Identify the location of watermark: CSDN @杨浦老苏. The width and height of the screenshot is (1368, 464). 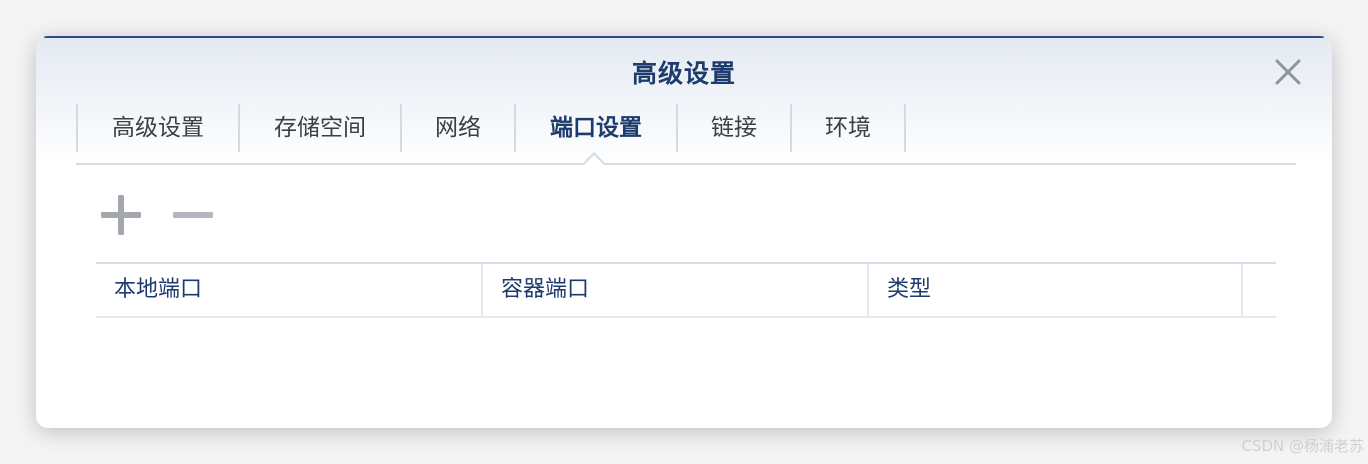
(1302, 446).